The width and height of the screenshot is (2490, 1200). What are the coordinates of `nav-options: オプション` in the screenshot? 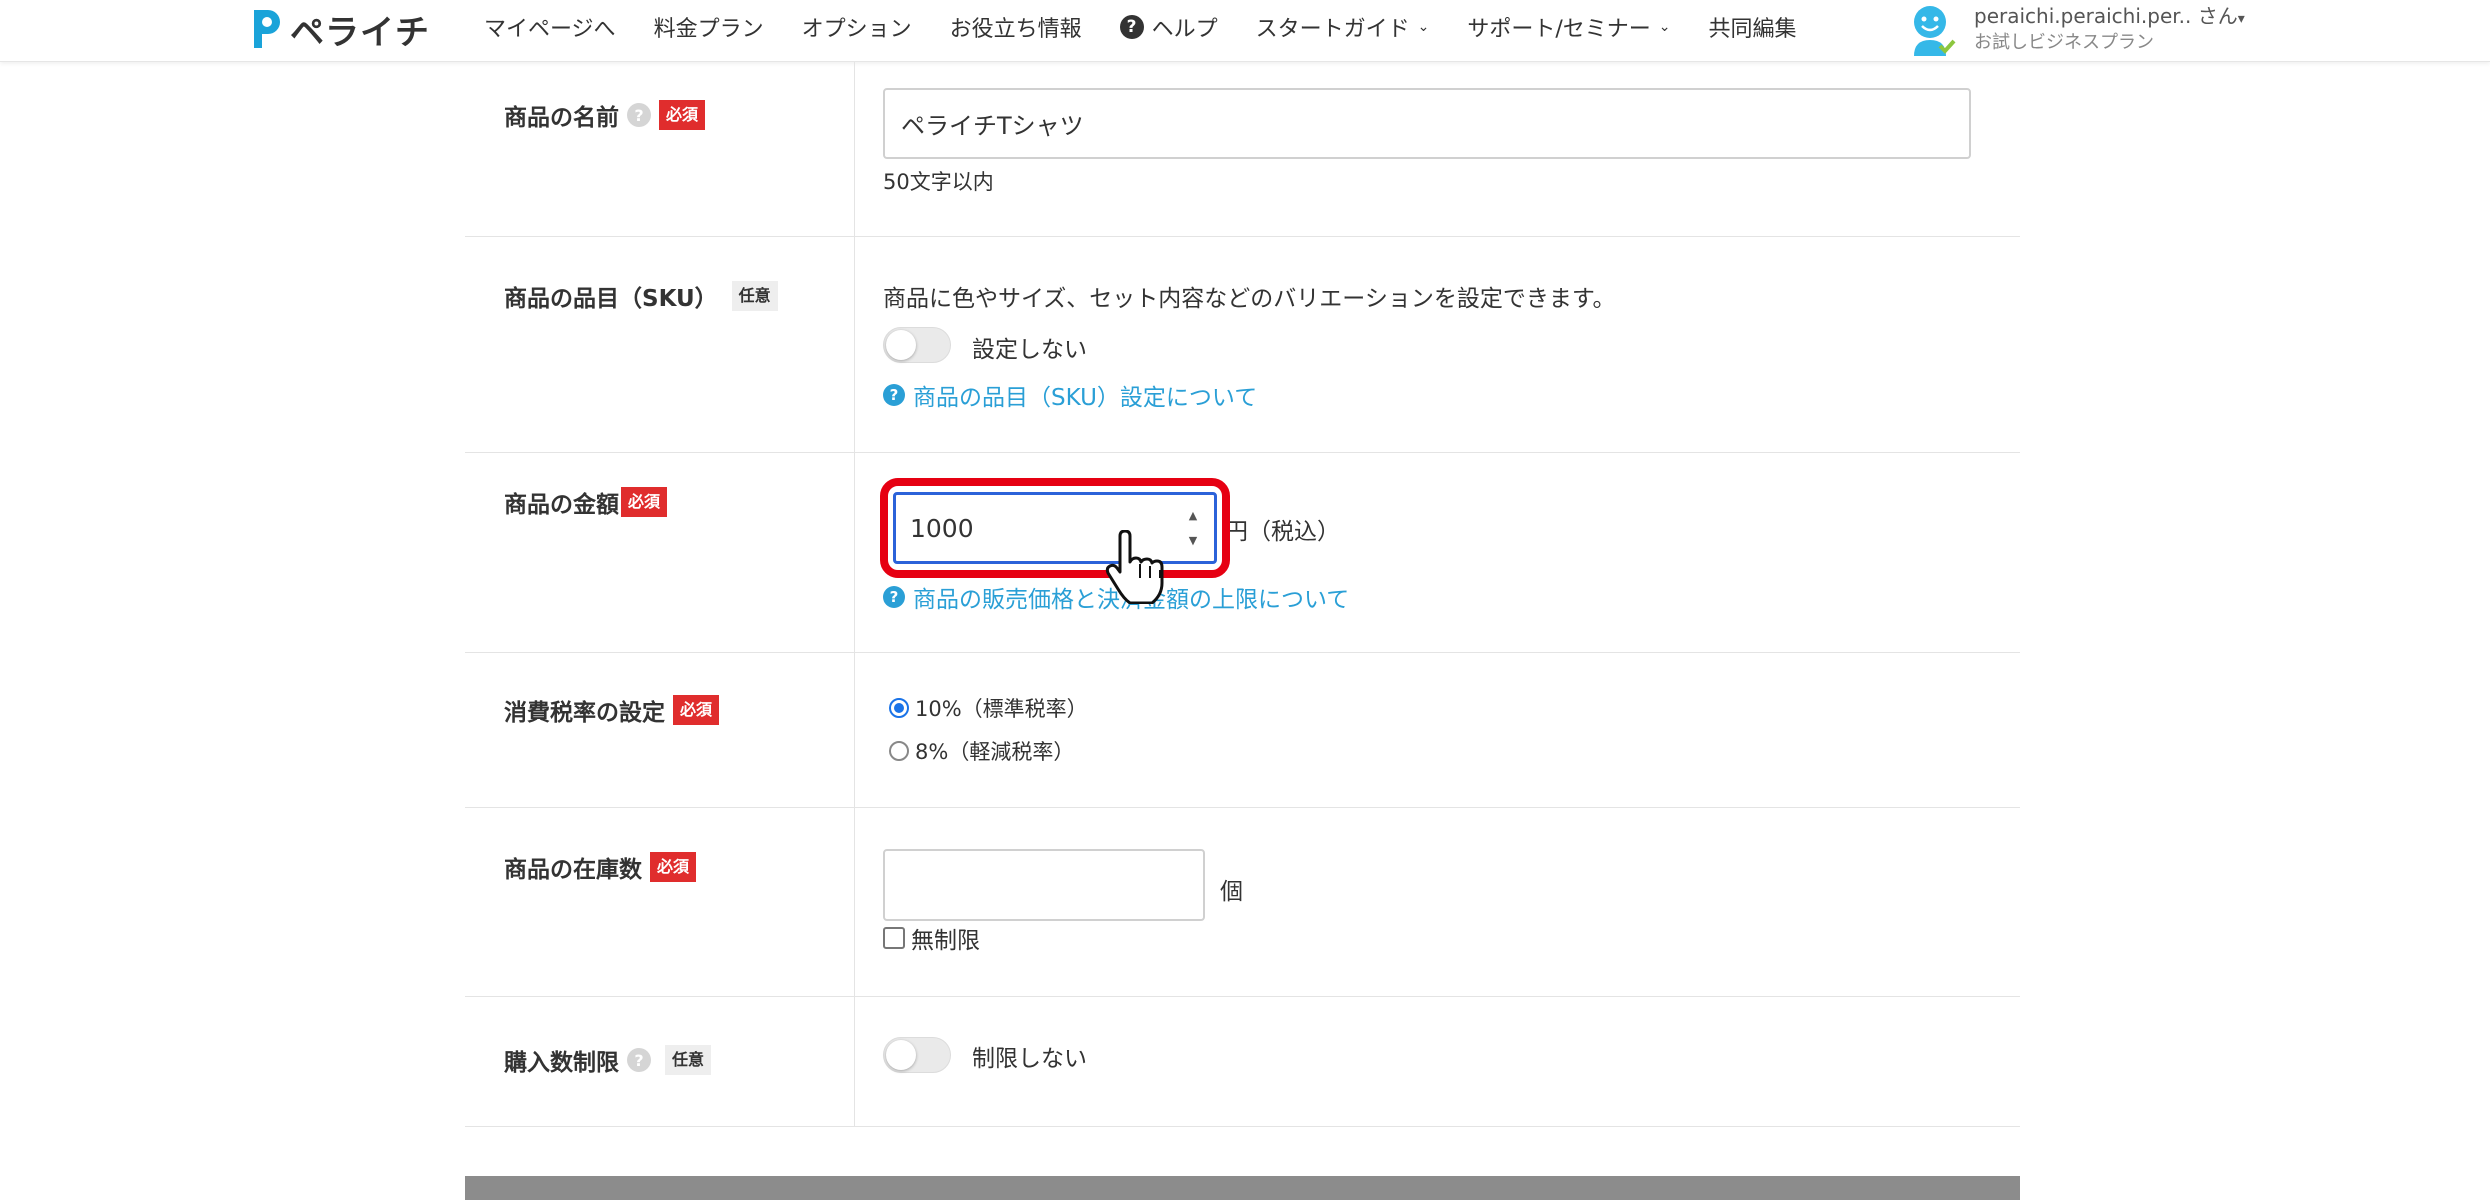 It's located at (857, 27).